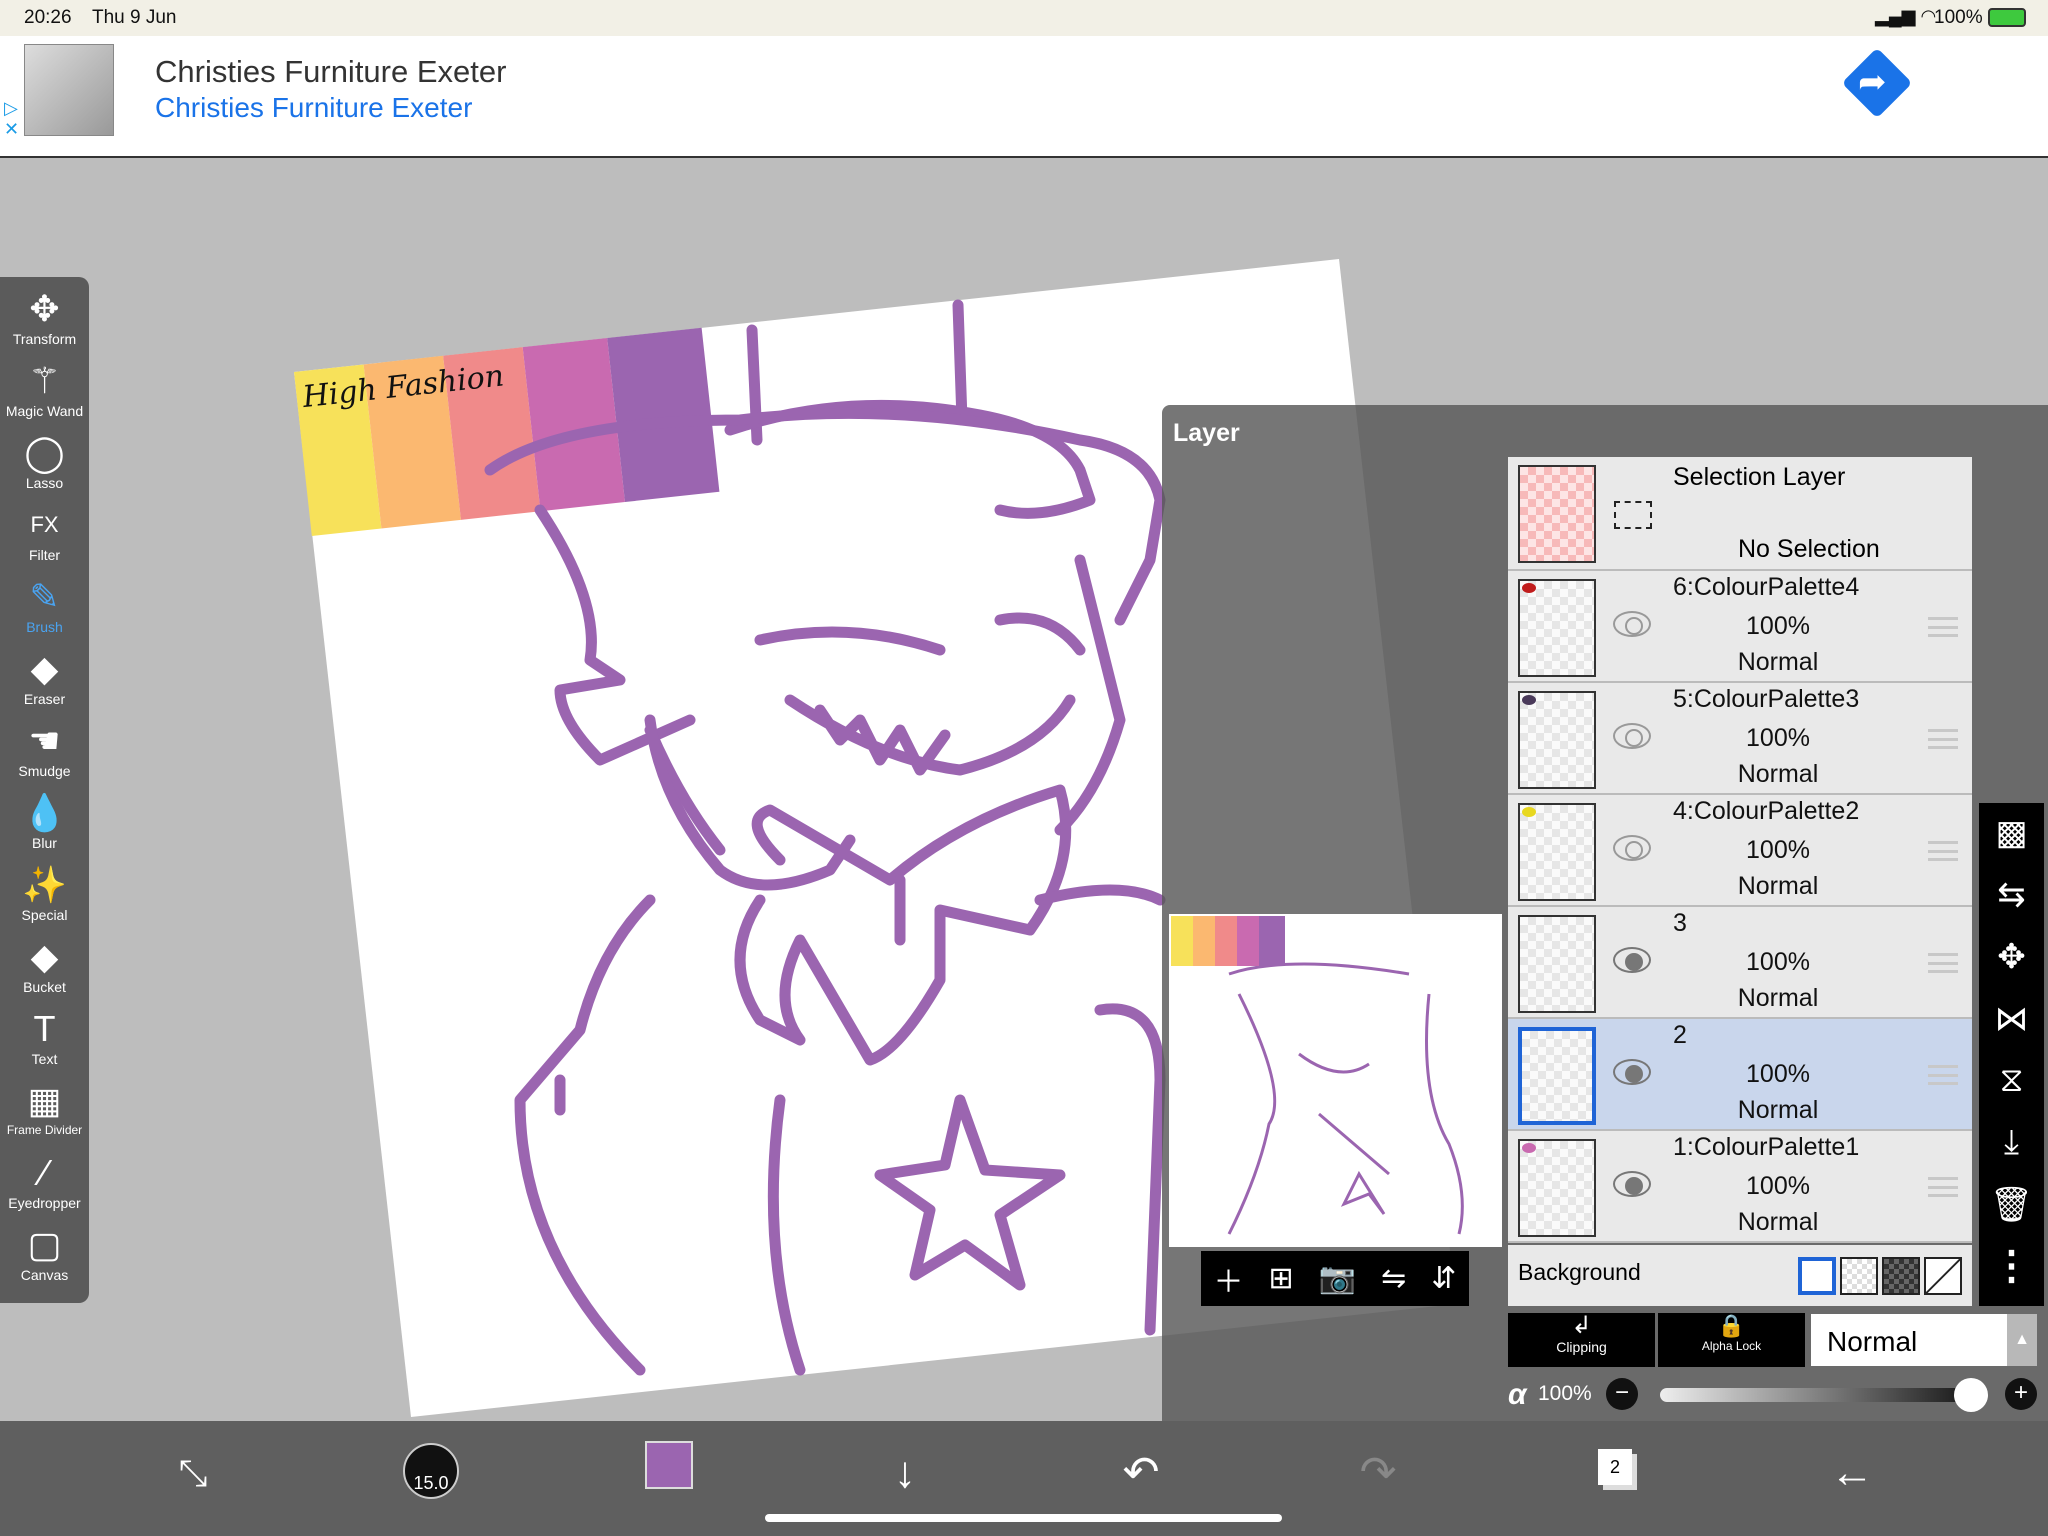  I want to click on eyedropper-icon: ⁄, so click(44, 1172).